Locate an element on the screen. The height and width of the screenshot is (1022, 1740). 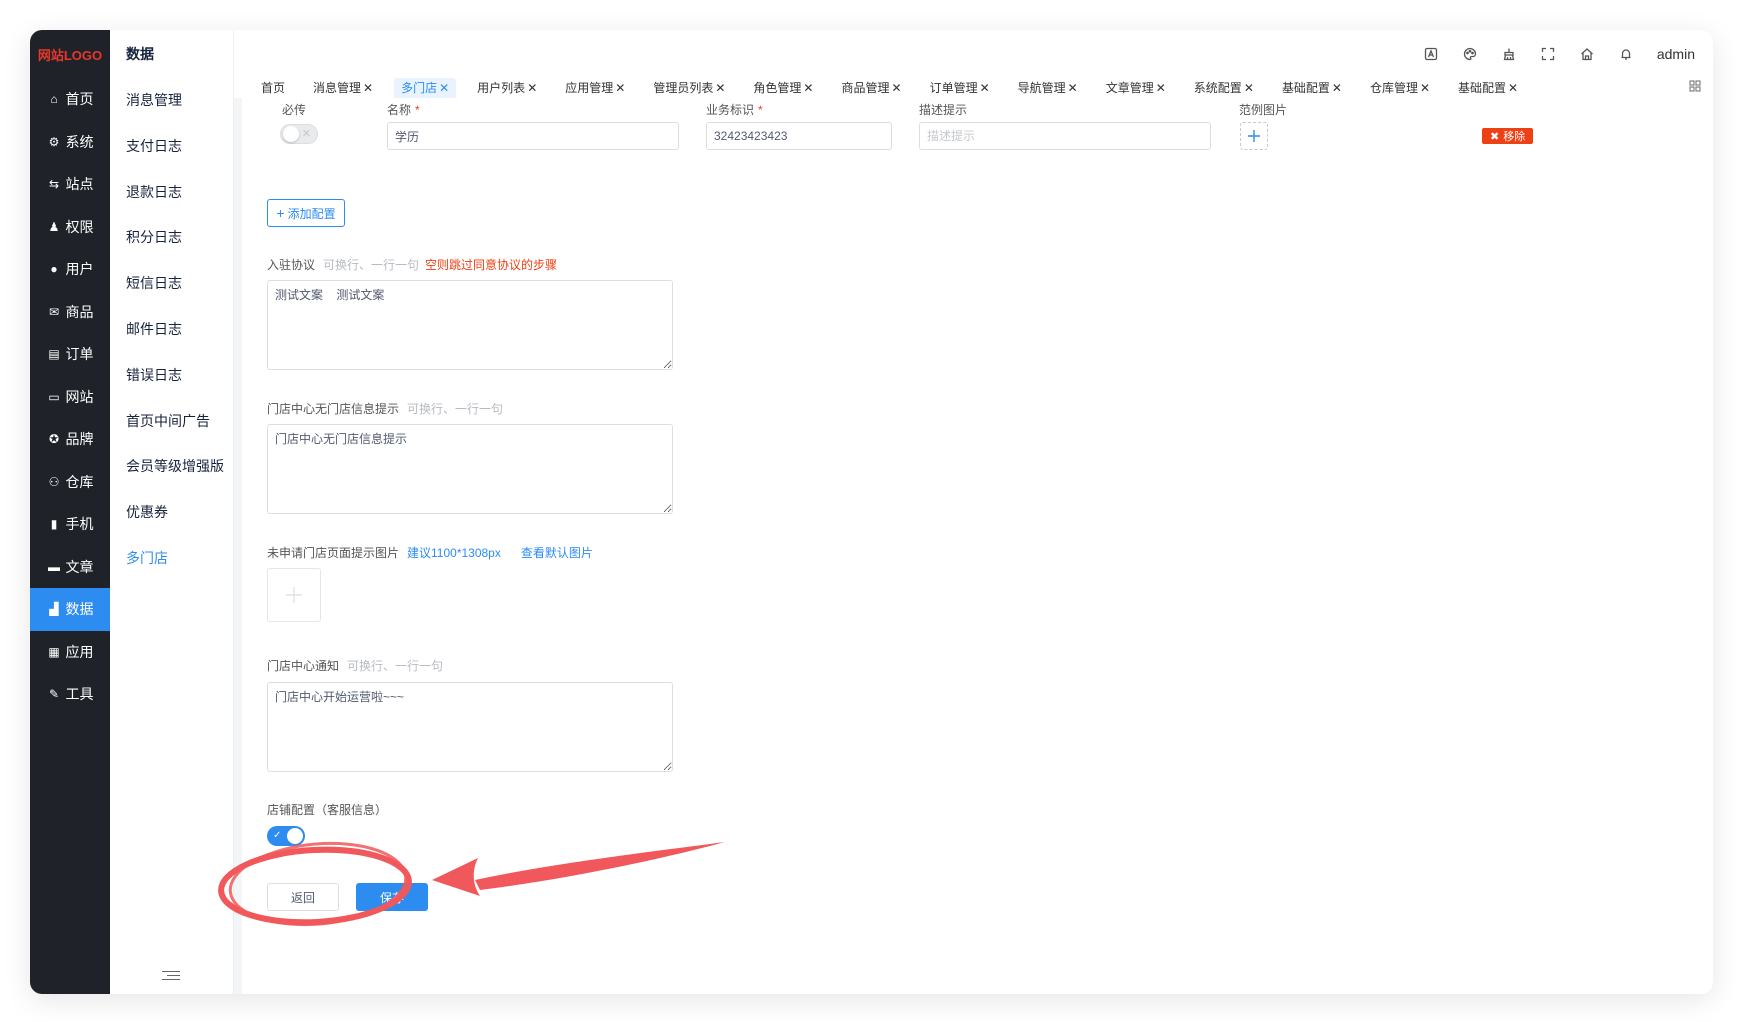
phone-icon: ▮ is located at coordinates (54, 524).